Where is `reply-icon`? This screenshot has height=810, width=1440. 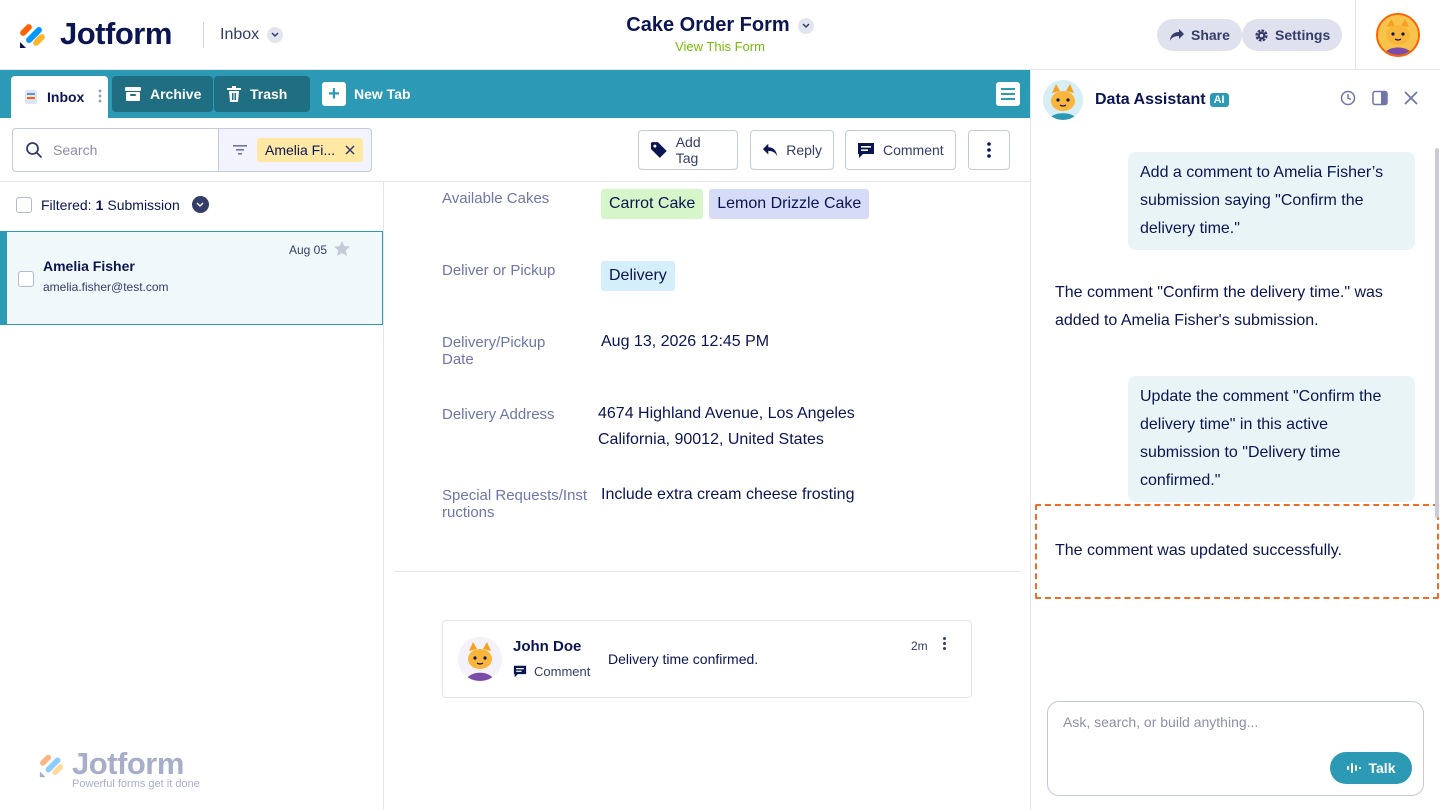
reply-icon is located at coordinates (770, 150).